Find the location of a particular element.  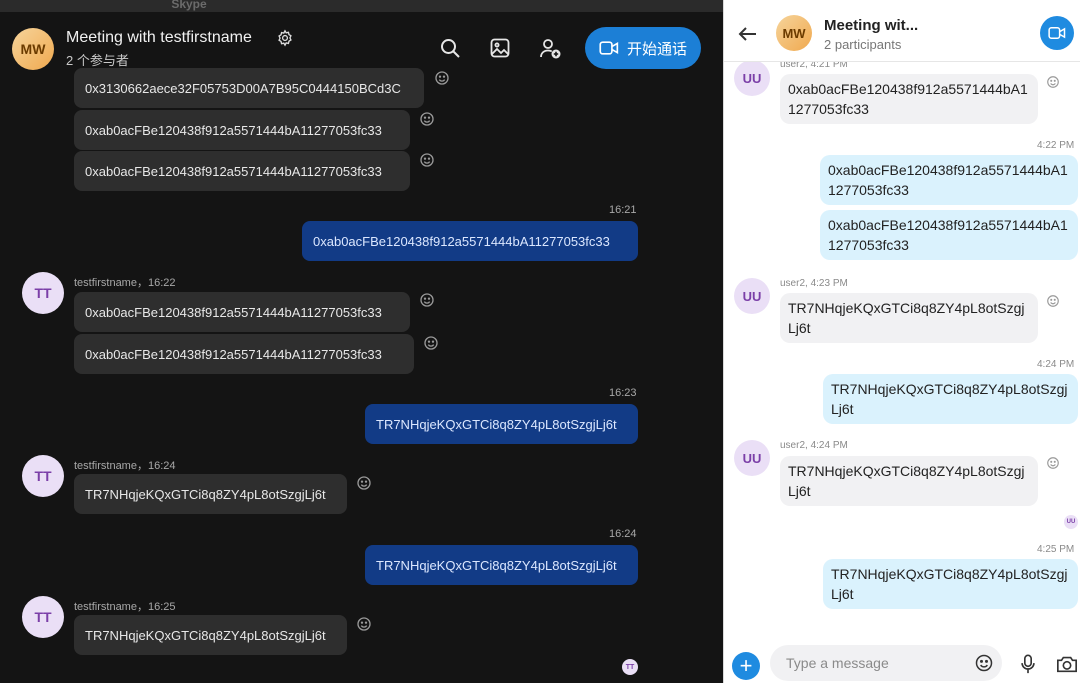

message-timestamp: 16:24 is located at coordinates (623, 534).